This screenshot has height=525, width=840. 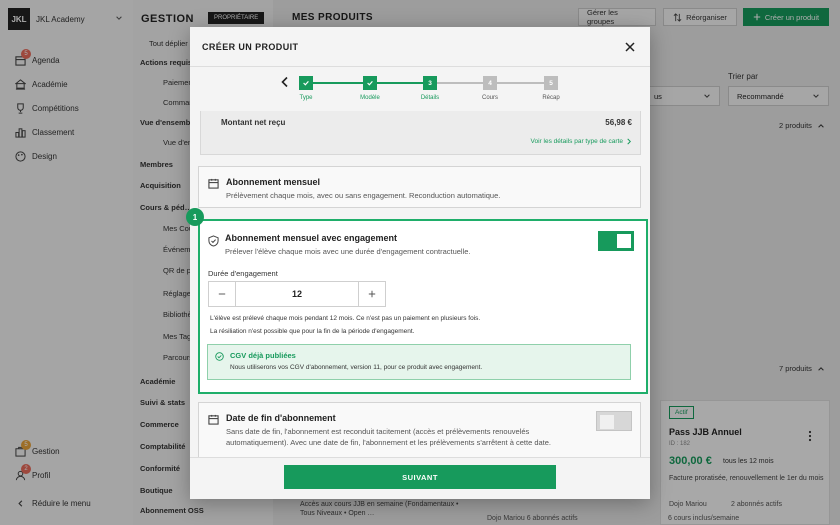 I want to click on net-amount-value: 56,98 €, so click(x=618, y=122).